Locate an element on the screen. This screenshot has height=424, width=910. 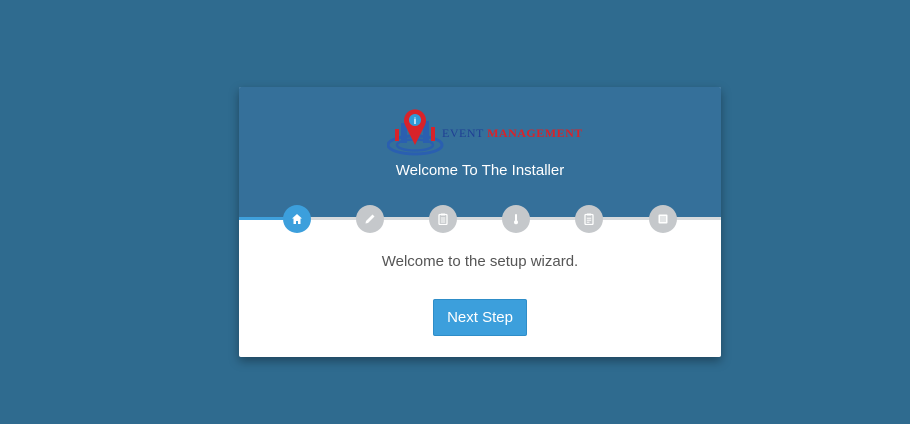
event-management-logo: i EVENT MANAGEMENT is located at coordinates (484, 131).